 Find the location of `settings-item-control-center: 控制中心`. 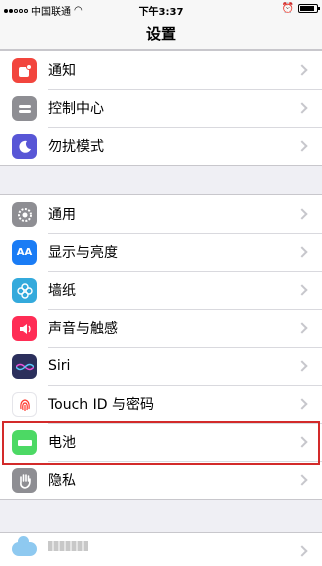

settings-item-control-center: 控制中心 is located at coordinates (161, 108).